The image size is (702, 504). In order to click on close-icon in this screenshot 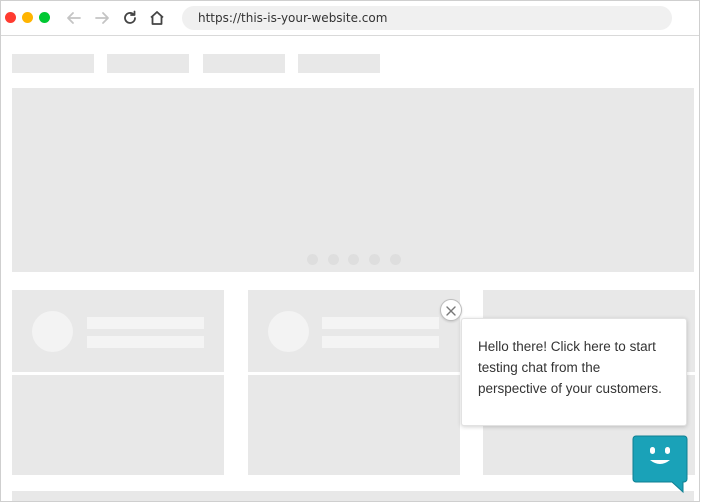, I will do `click(451, 310)`.